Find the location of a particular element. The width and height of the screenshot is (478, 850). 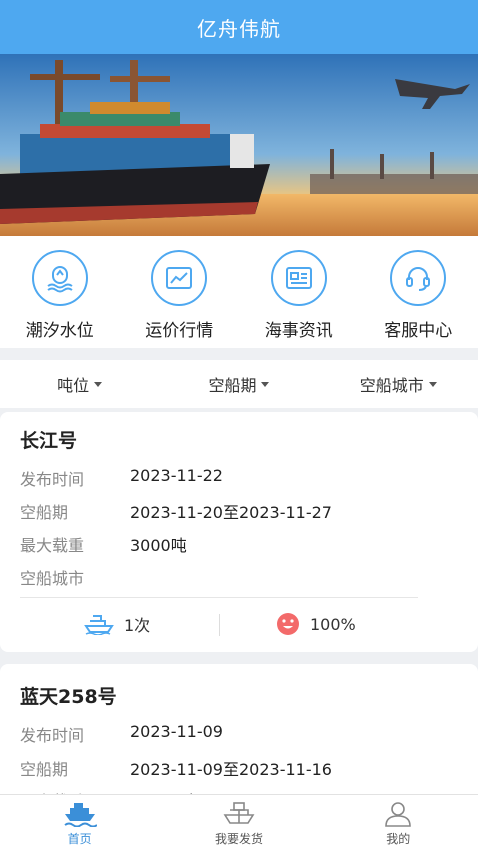

row-value: 2023-11-20至2023-11-27 is located at coordinates (231, 512).